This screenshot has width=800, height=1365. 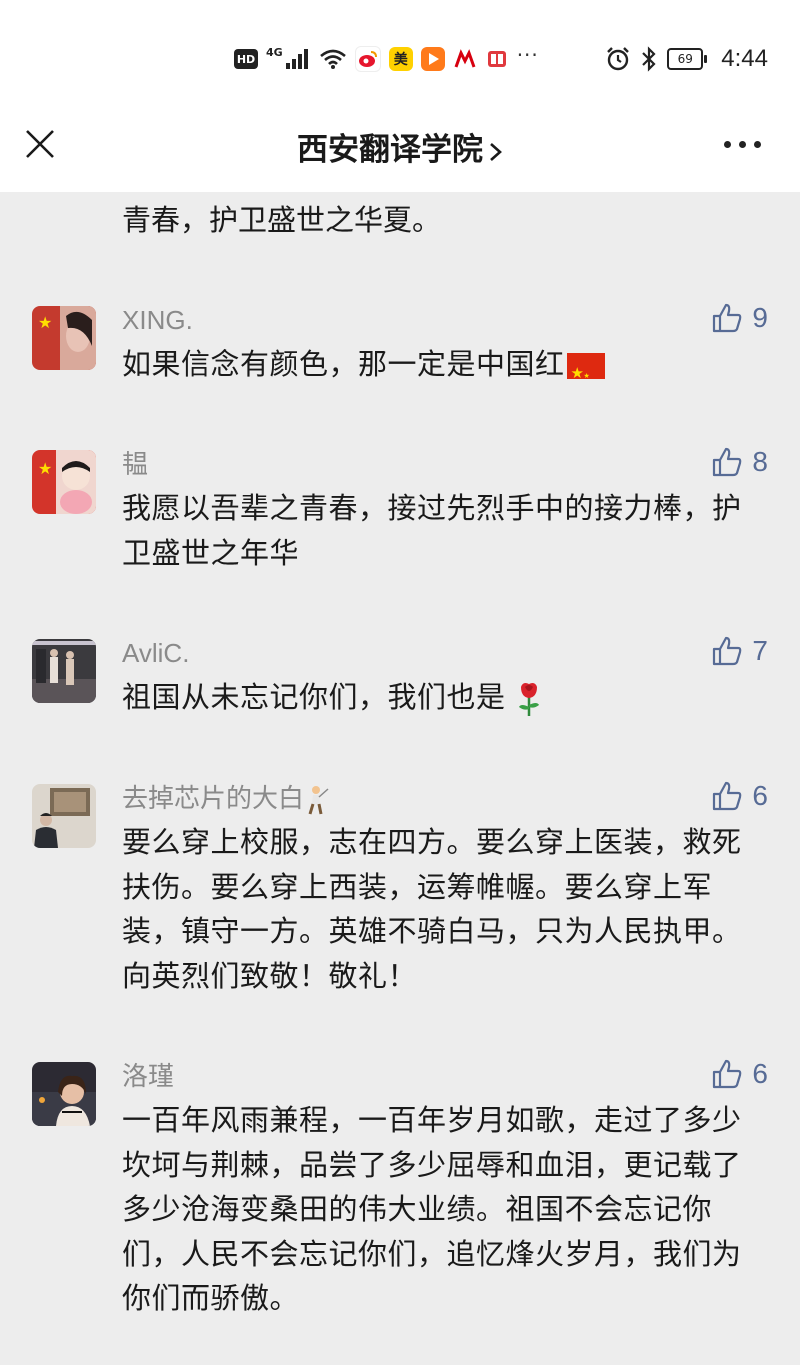 I want to click on like-button: 7, so click(x=740, y=651).